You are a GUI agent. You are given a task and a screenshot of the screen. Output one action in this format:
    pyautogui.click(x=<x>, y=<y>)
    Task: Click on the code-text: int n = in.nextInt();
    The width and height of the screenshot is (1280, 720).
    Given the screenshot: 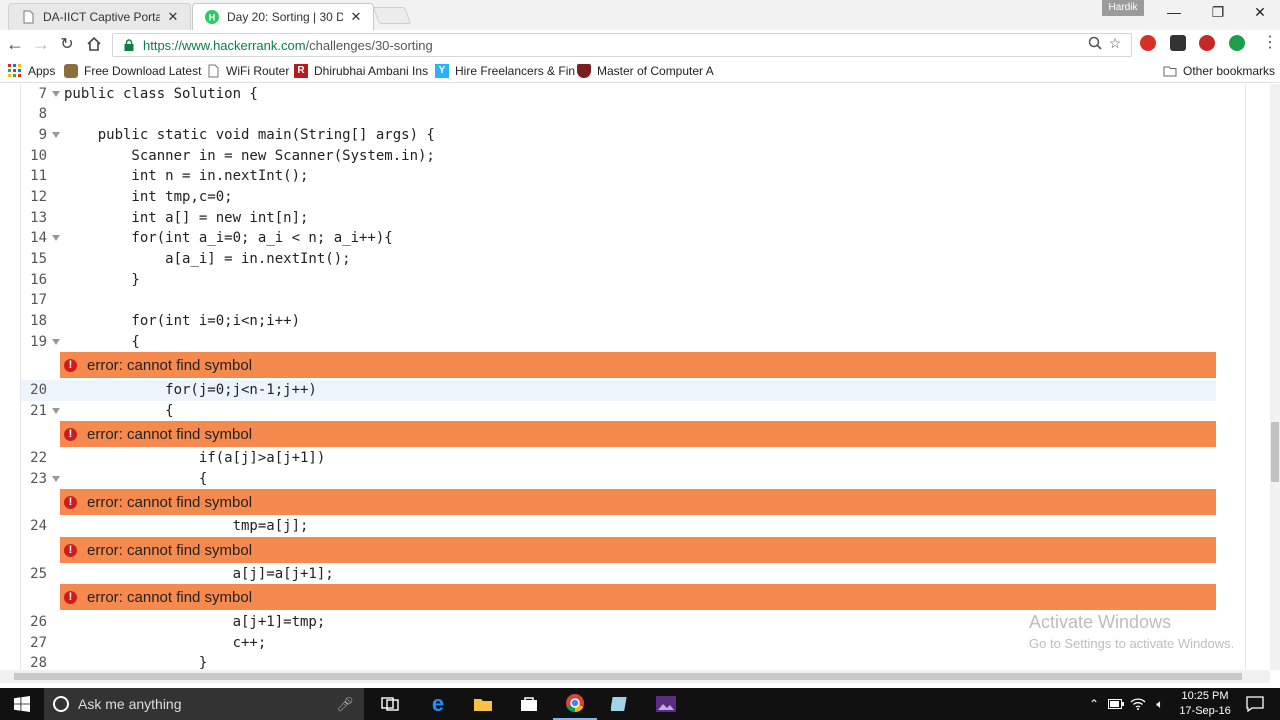 What is the action you would take?
    pyautogui.click(x=186, y=176)
    